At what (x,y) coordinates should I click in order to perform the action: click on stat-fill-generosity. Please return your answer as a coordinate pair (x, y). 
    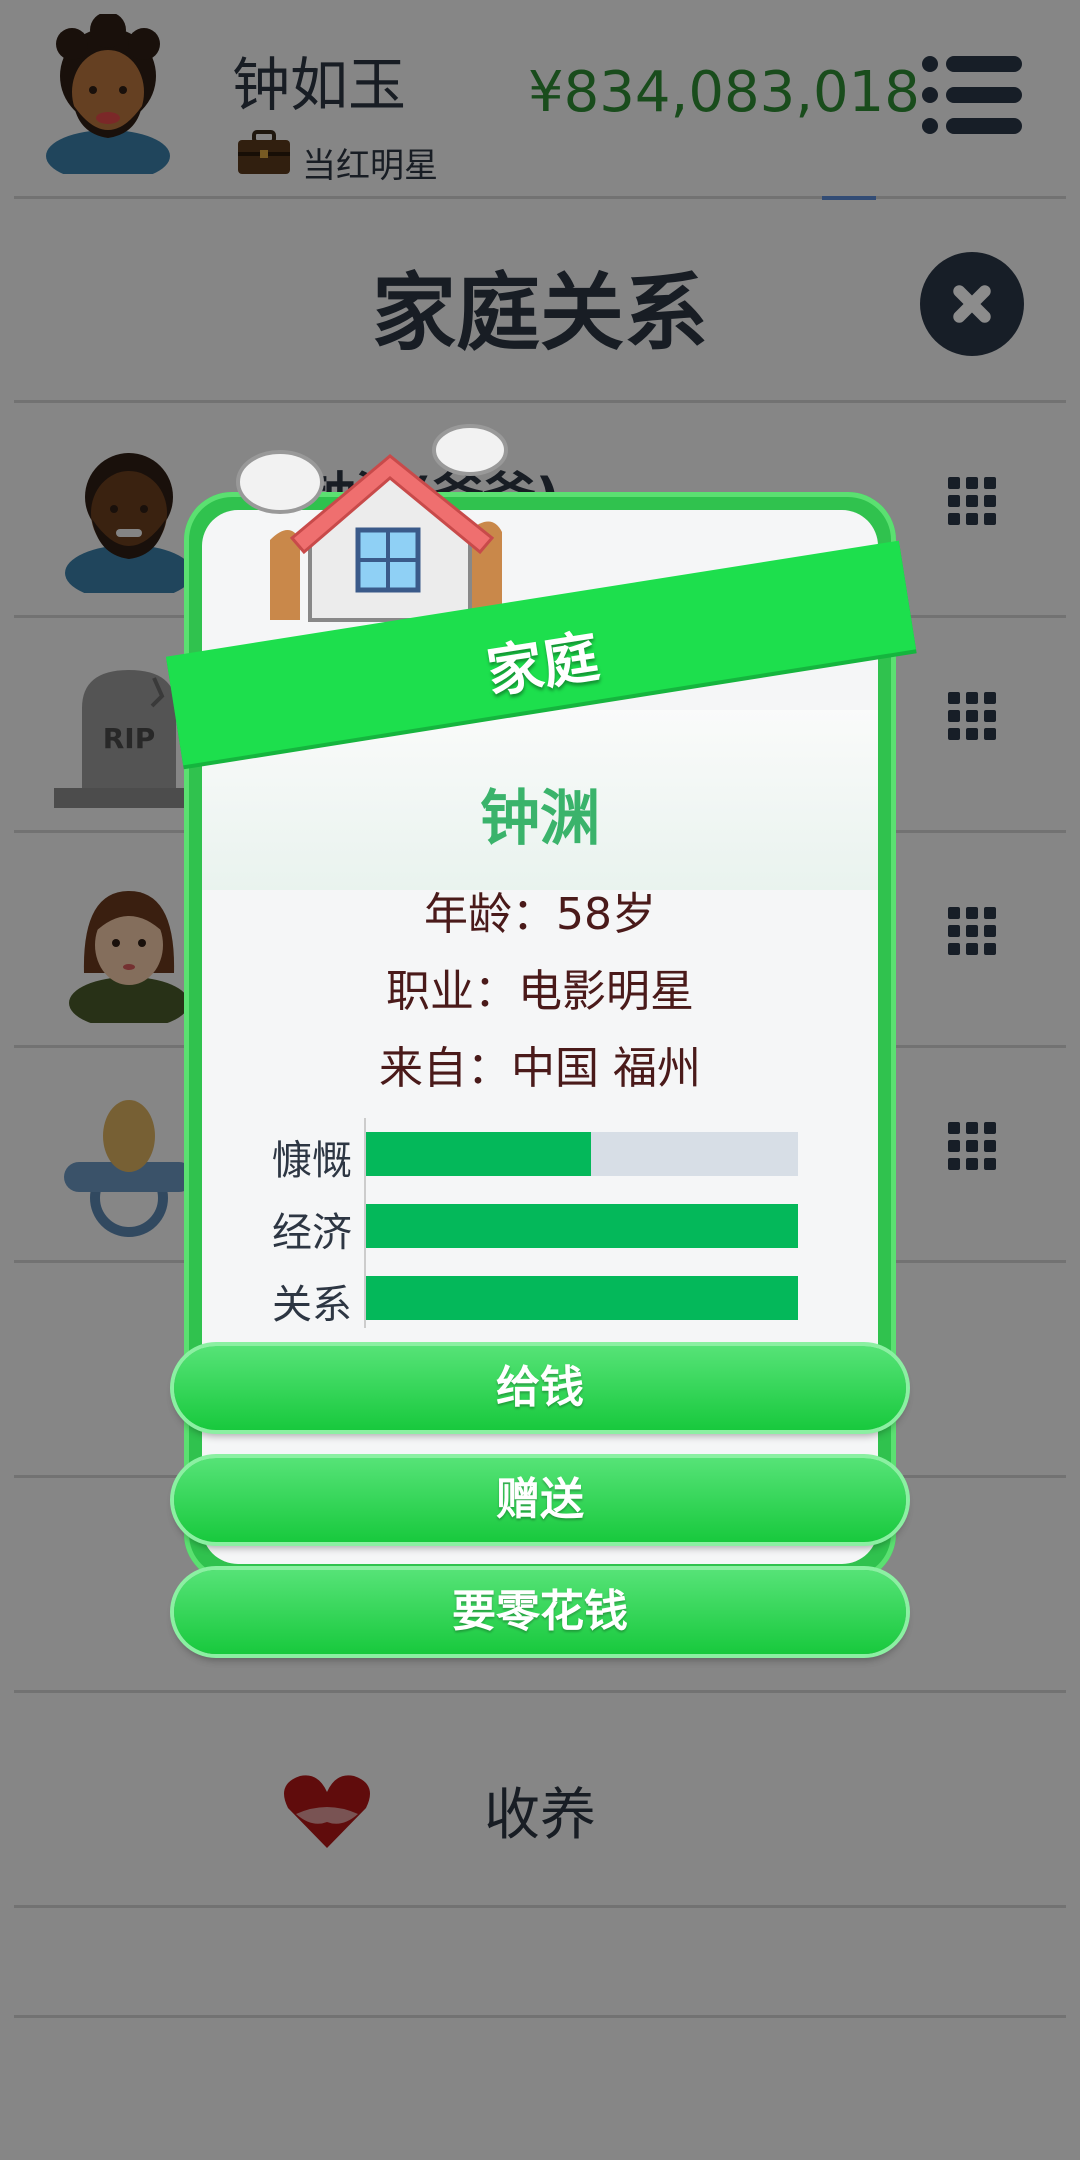
    Looking at the image, I should click on (478, 1154).